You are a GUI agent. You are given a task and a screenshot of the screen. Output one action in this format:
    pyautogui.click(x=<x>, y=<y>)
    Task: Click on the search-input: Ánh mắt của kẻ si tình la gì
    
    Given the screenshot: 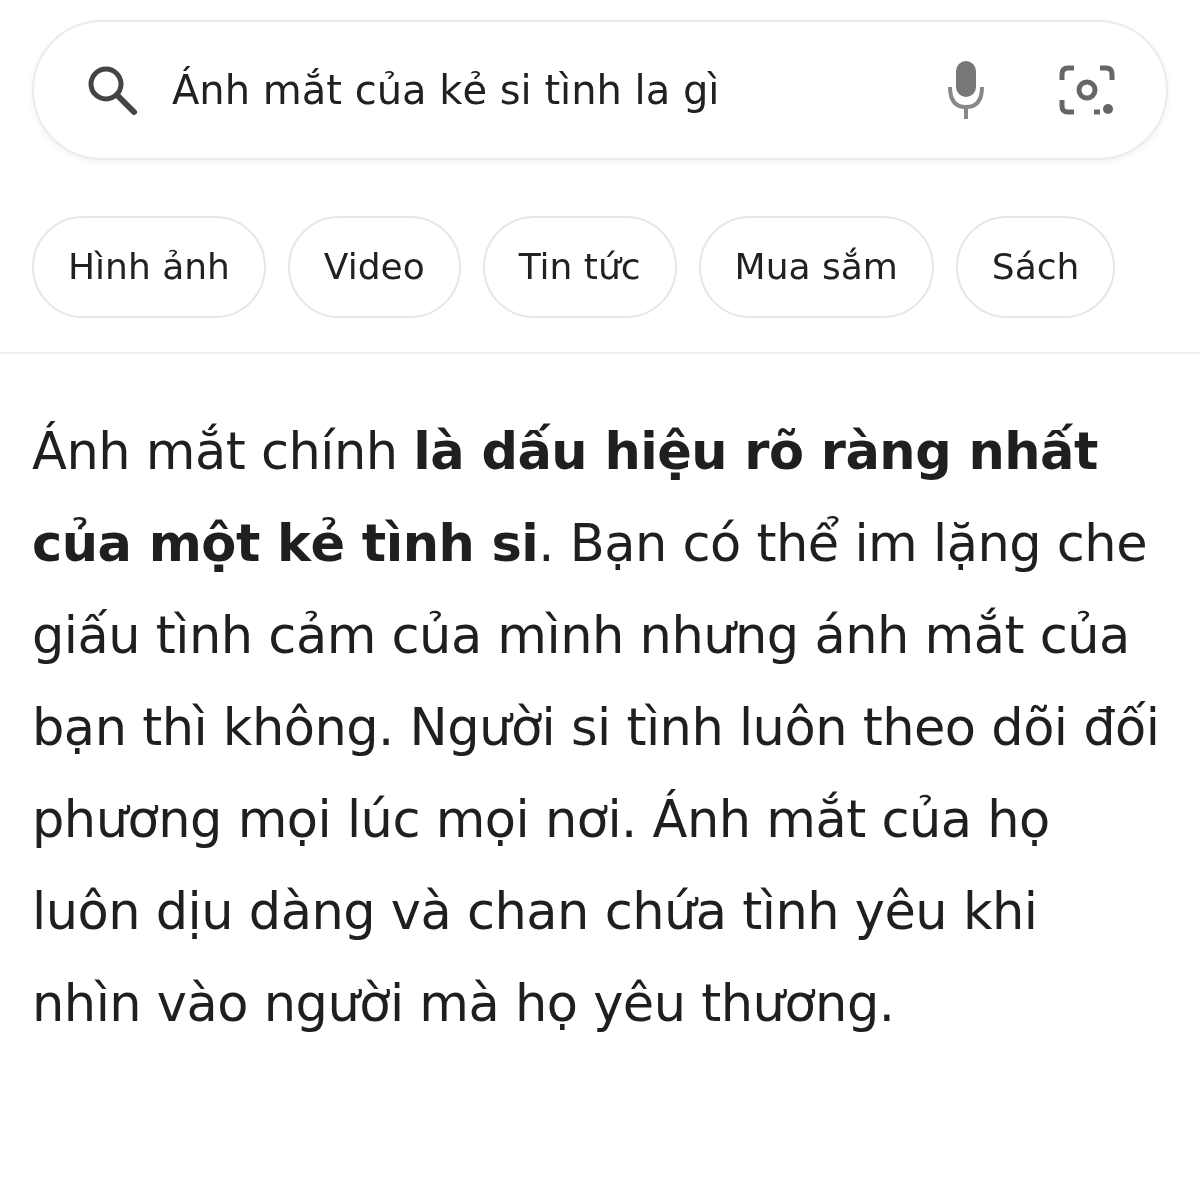 What is the action you would take?
    pyautogui.click(x=547, y=90)
    